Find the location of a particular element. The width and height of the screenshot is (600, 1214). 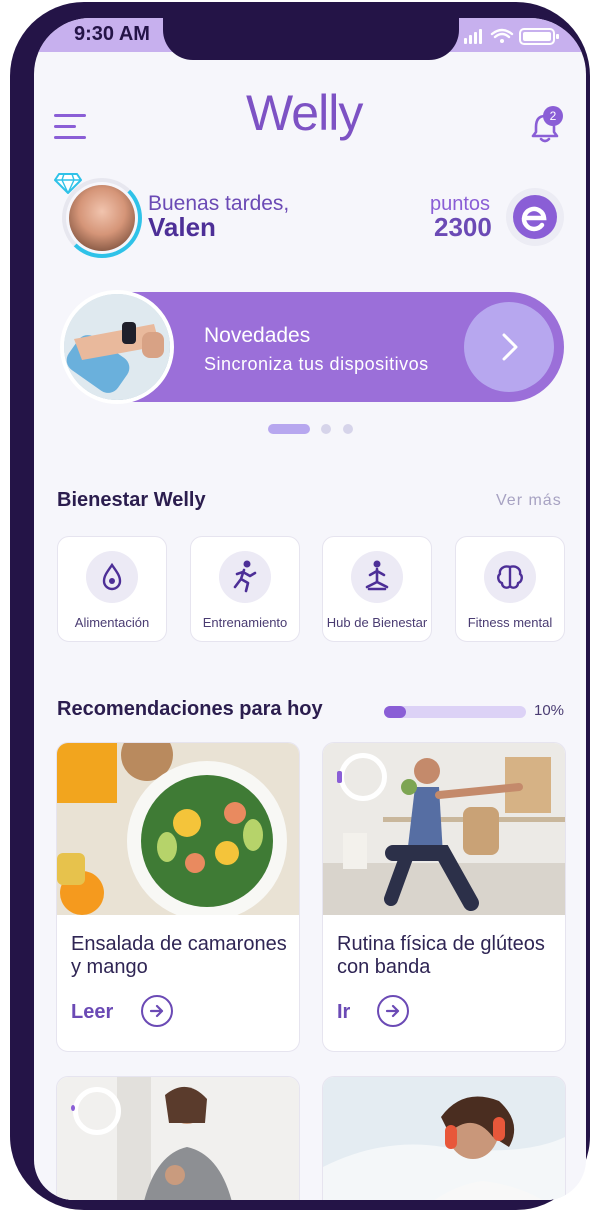

card-action-label: Ir is located at coordinates (343, 1012).